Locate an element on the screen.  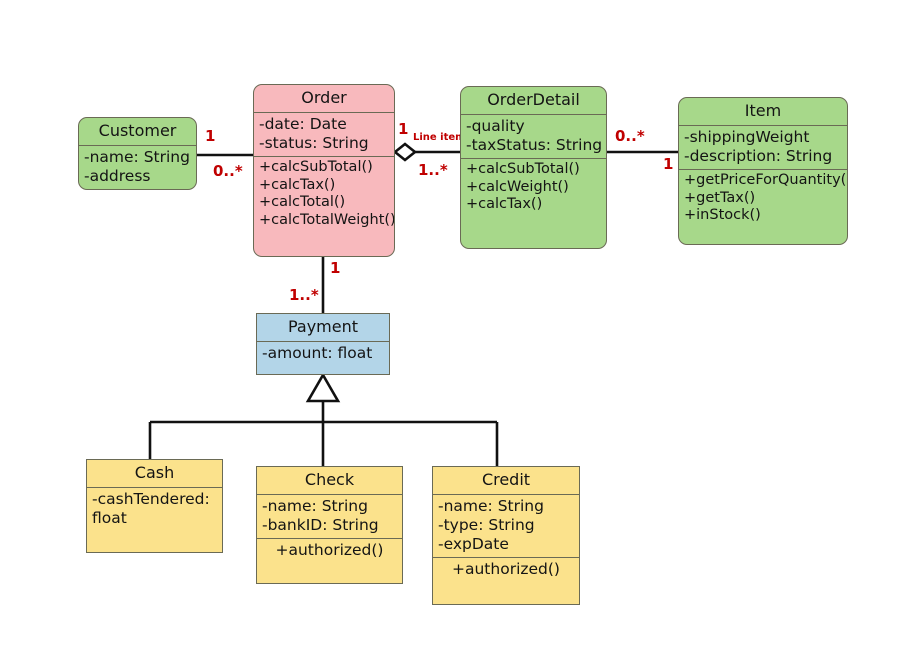
attribute-row: -address is located at coordinates (117, 175).